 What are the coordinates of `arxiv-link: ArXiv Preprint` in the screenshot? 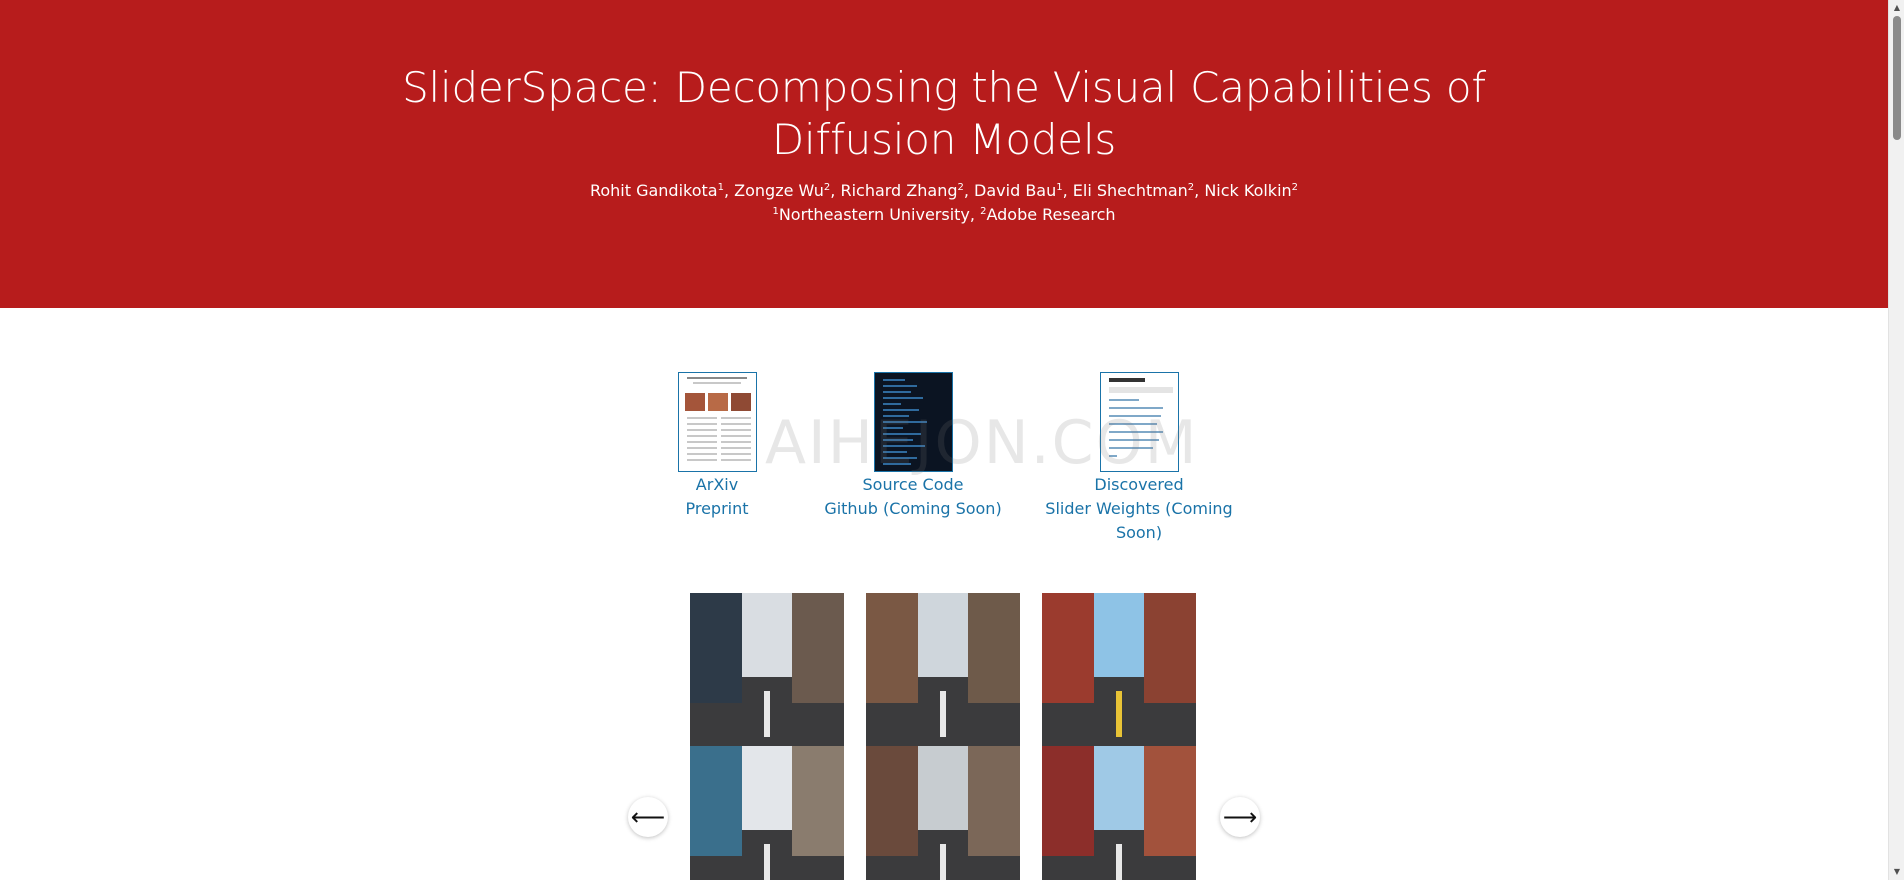 It's located at (717, 446).